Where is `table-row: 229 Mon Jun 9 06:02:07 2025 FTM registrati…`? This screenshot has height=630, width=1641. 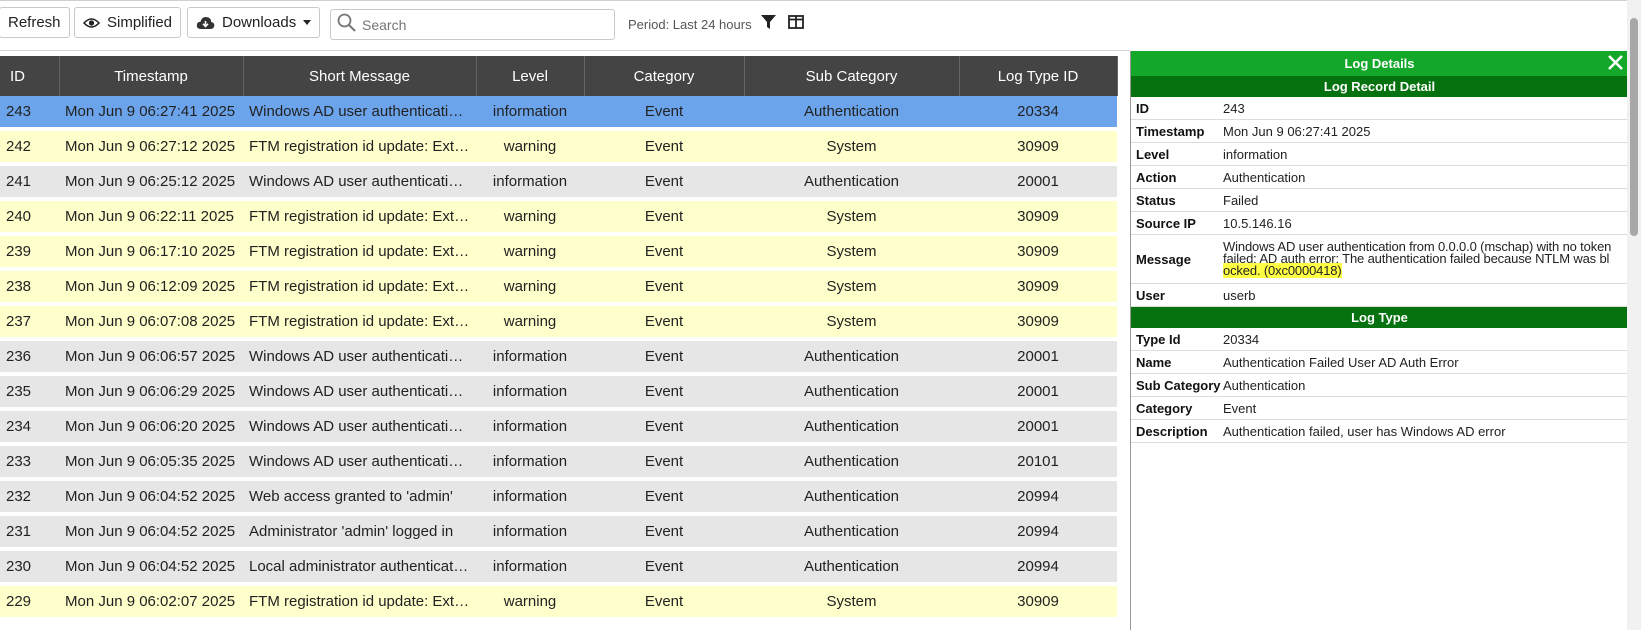
table-row: 229 Mon Jun 9 06:02:07 2025 FTM registrati… is located at coordinates (558, 602).